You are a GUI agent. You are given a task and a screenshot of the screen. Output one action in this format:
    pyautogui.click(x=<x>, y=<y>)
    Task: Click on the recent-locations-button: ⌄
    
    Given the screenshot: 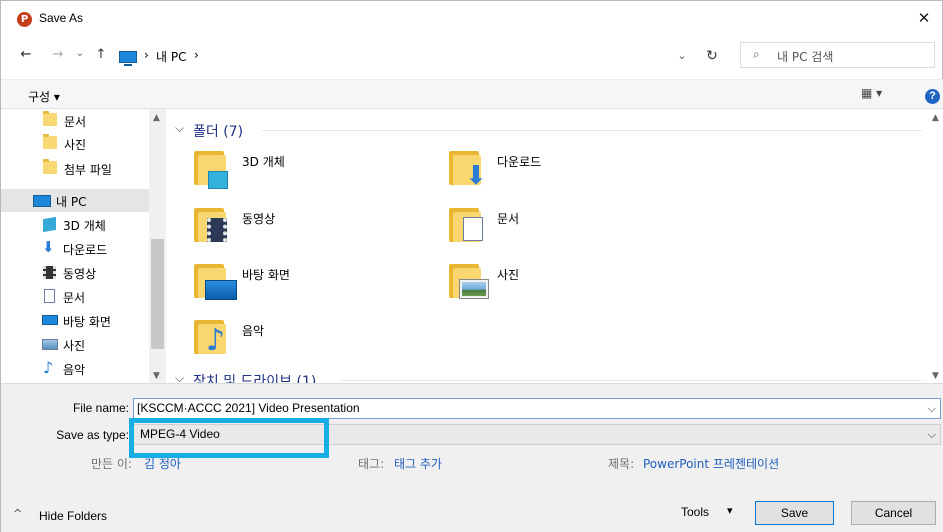 What is the action you would take?
    pyautogui.click(x=80, y=54)
    